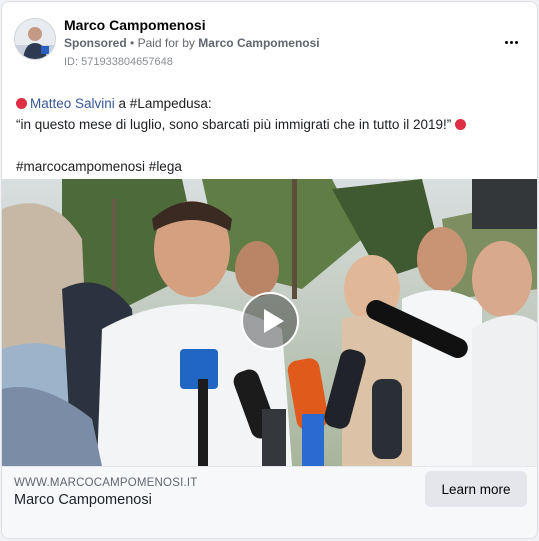  What do you see at coordinates (270, 321) in the screenshot?
I see `play-icon` at bounding box center [270, 321].